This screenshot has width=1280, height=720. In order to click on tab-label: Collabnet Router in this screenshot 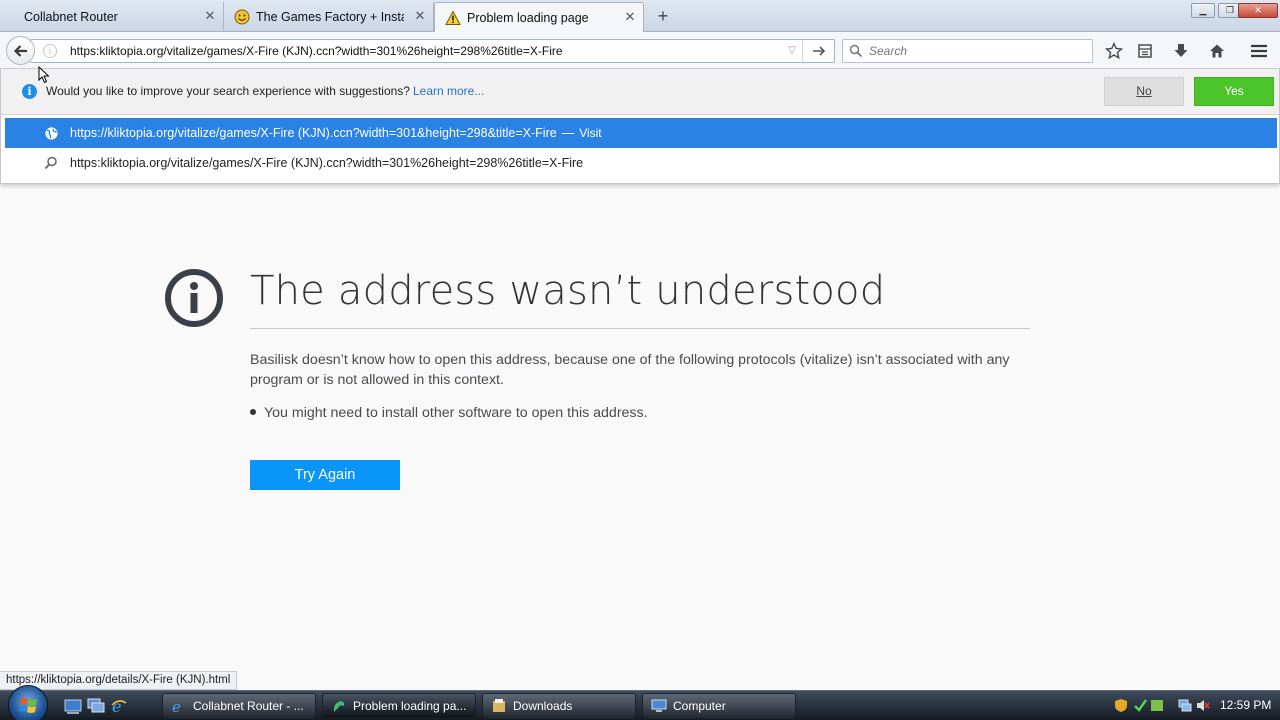, I will do `click(71, 17)`.